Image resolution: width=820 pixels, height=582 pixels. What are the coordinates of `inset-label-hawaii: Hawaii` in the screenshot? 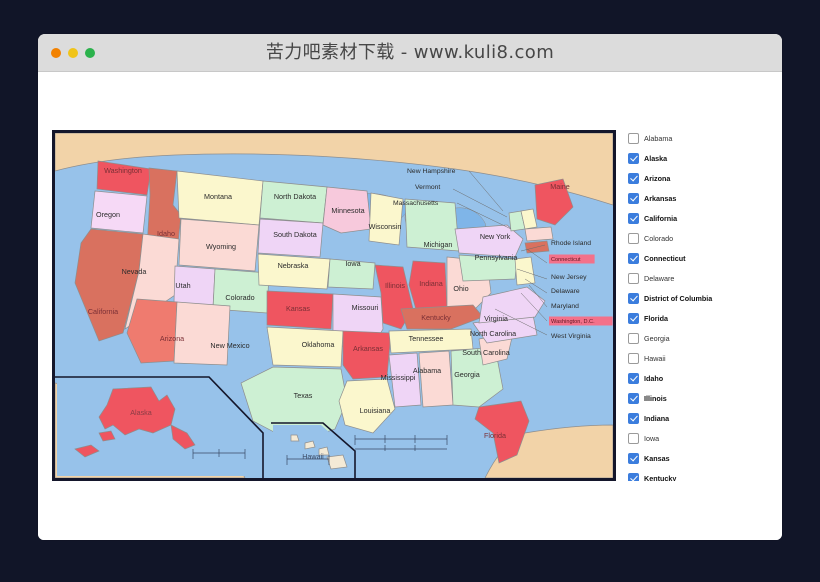 It's located at (313, 456).